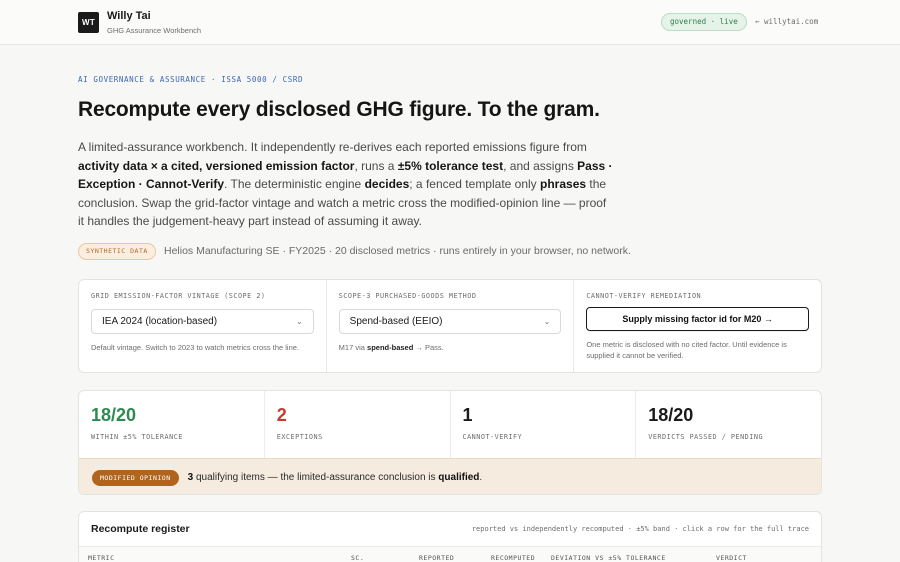 The width and height of the screenshot is (900, 562). What do you see at coordinates (481, 477) in the screenshot?
I see `opinion-text-end: .` at bounding box center [481, 477].